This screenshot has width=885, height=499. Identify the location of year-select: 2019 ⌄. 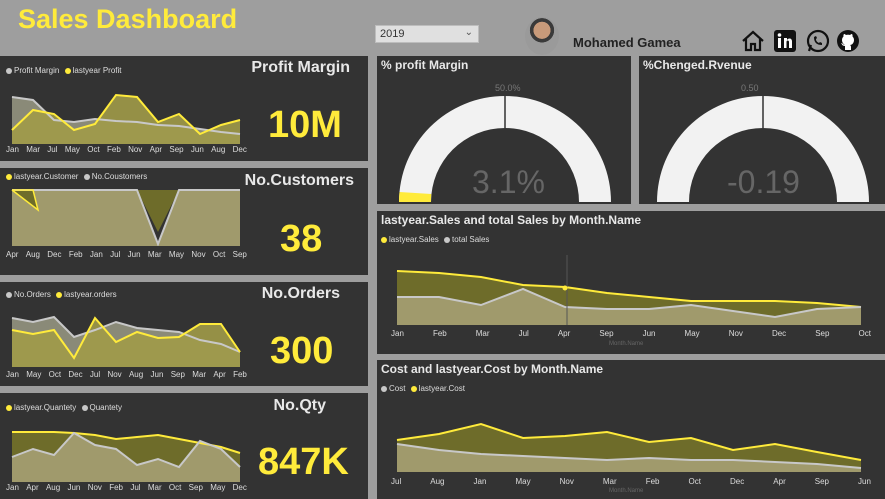
(427, 34).